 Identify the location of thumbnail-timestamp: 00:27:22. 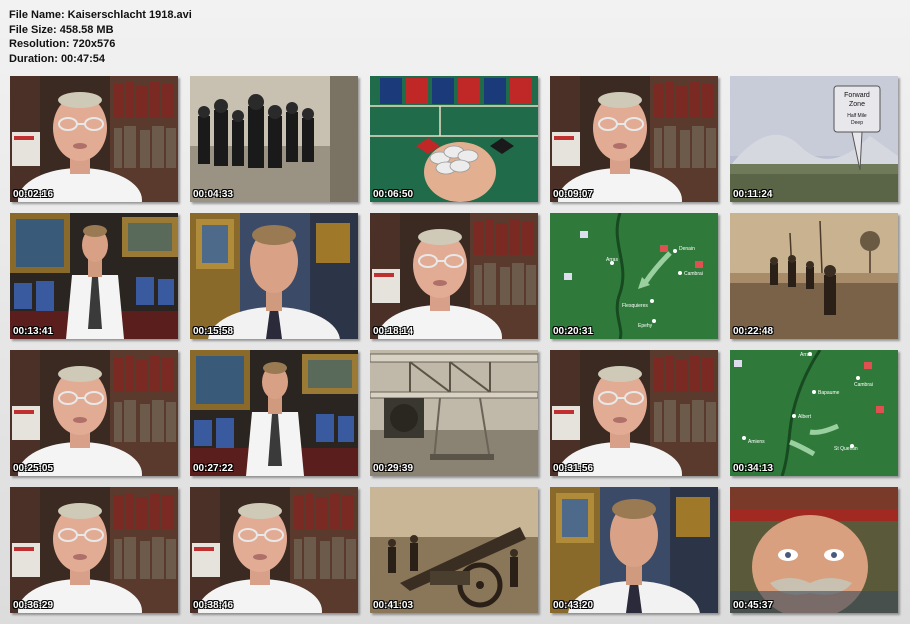
(213, 468).